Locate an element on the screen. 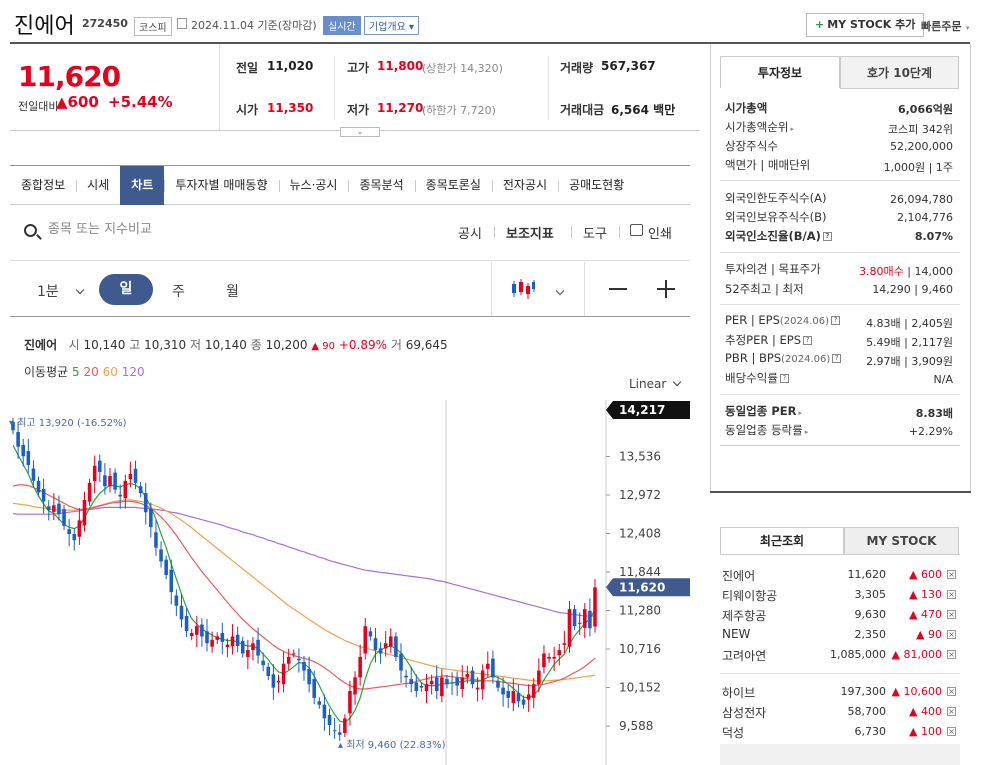  market-cap-rank-label: 시가총액순위 ▸ is located at coordinates (759, 127).